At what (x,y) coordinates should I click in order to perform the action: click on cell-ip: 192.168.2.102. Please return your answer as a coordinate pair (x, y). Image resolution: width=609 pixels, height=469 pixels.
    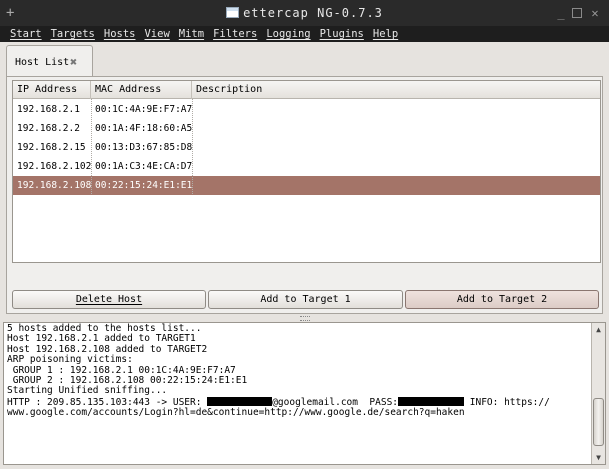
    Looking at the image, I should click on (54, 166).